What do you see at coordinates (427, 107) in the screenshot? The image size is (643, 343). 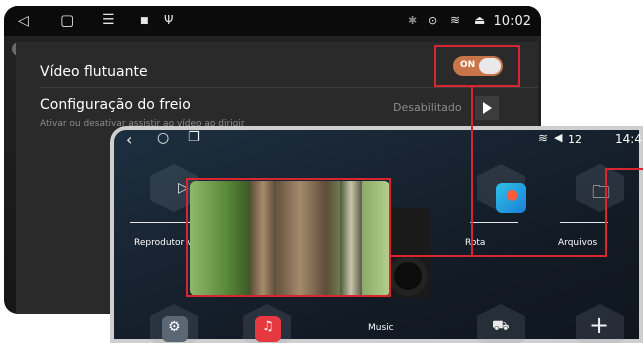 I see `brake-setting-value: Desabilitado` at bounding box center [427, 107].